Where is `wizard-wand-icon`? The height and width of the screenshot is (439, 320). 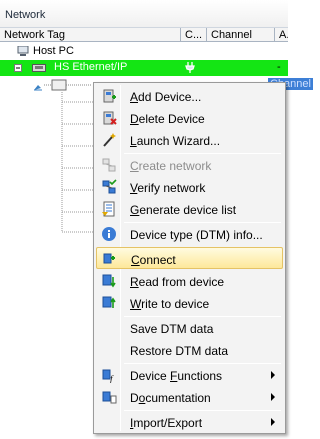 wizard-wand-icon is located at coordinates (109, 140).